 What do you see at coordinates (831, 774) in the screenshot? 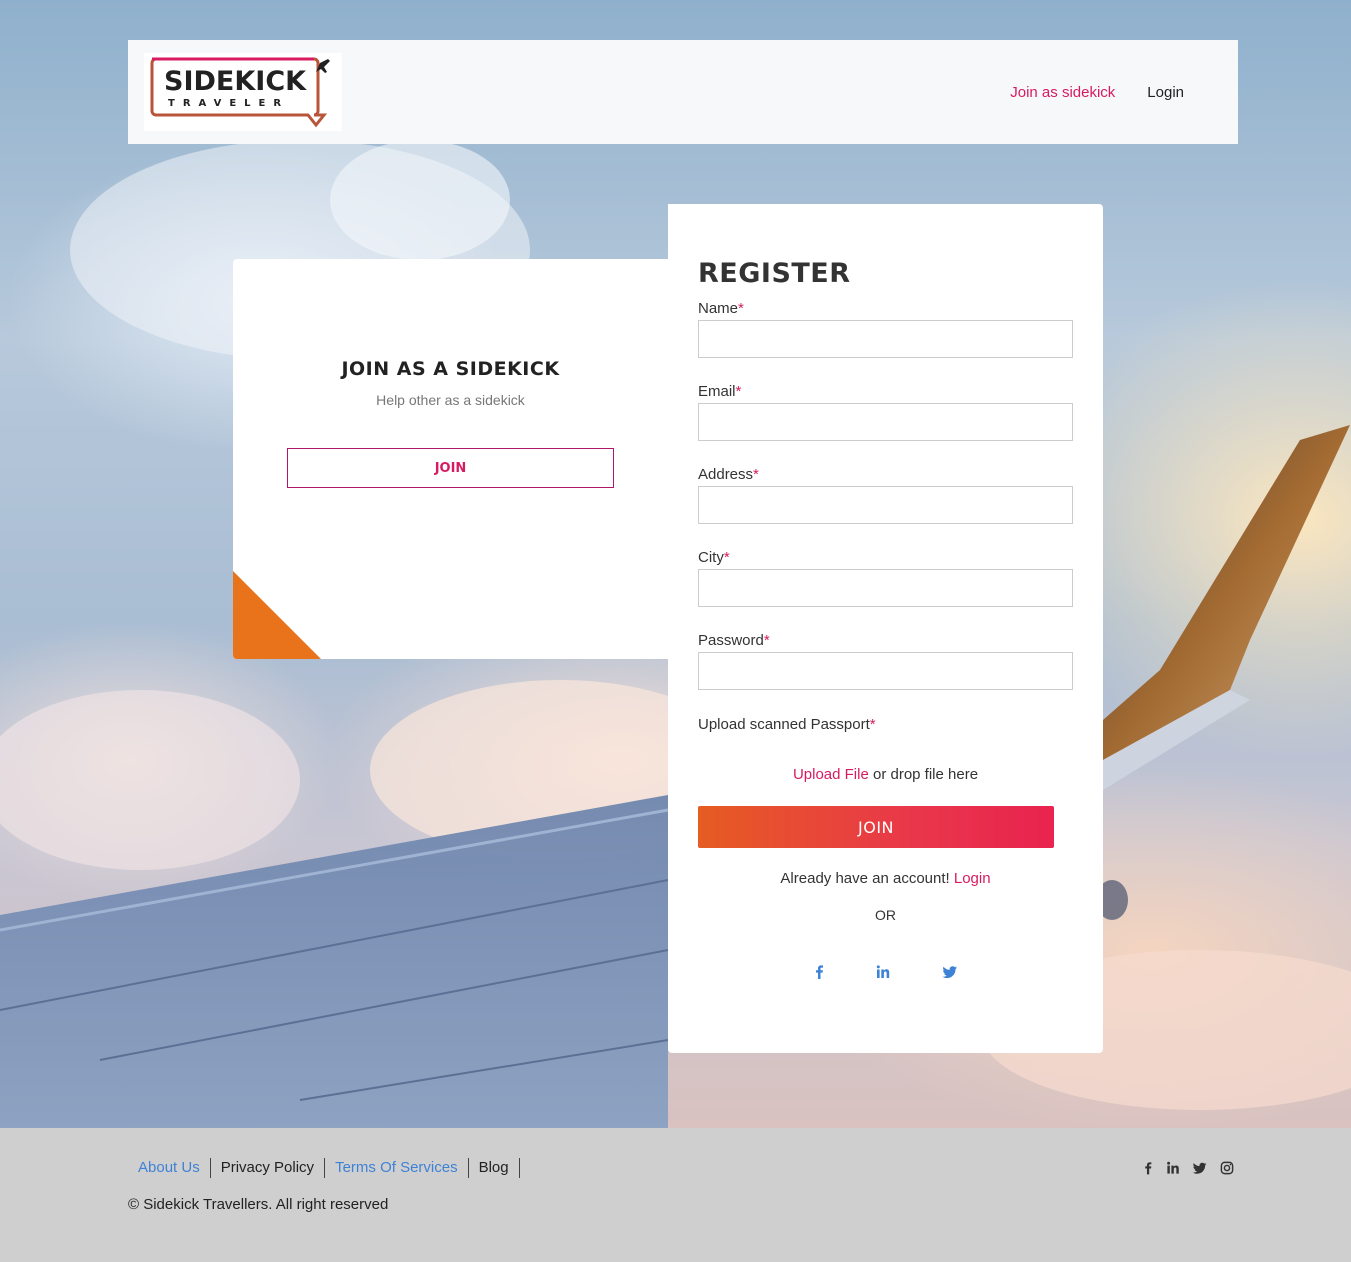
I see `upload-file-link: Upload File` at bounding box center [831, 774].